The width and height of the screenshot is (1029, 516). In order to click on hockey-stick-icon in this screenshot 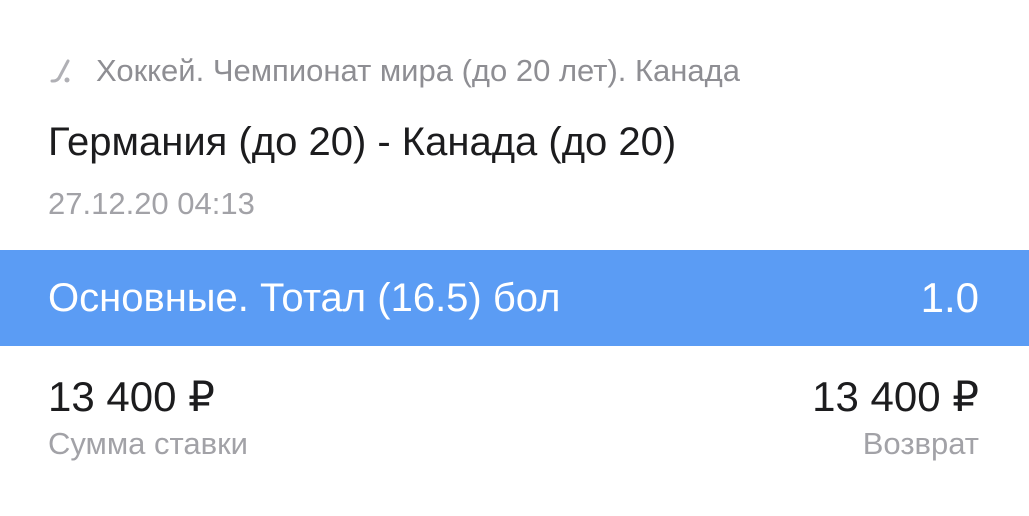, I will do `click(62, 71)`.